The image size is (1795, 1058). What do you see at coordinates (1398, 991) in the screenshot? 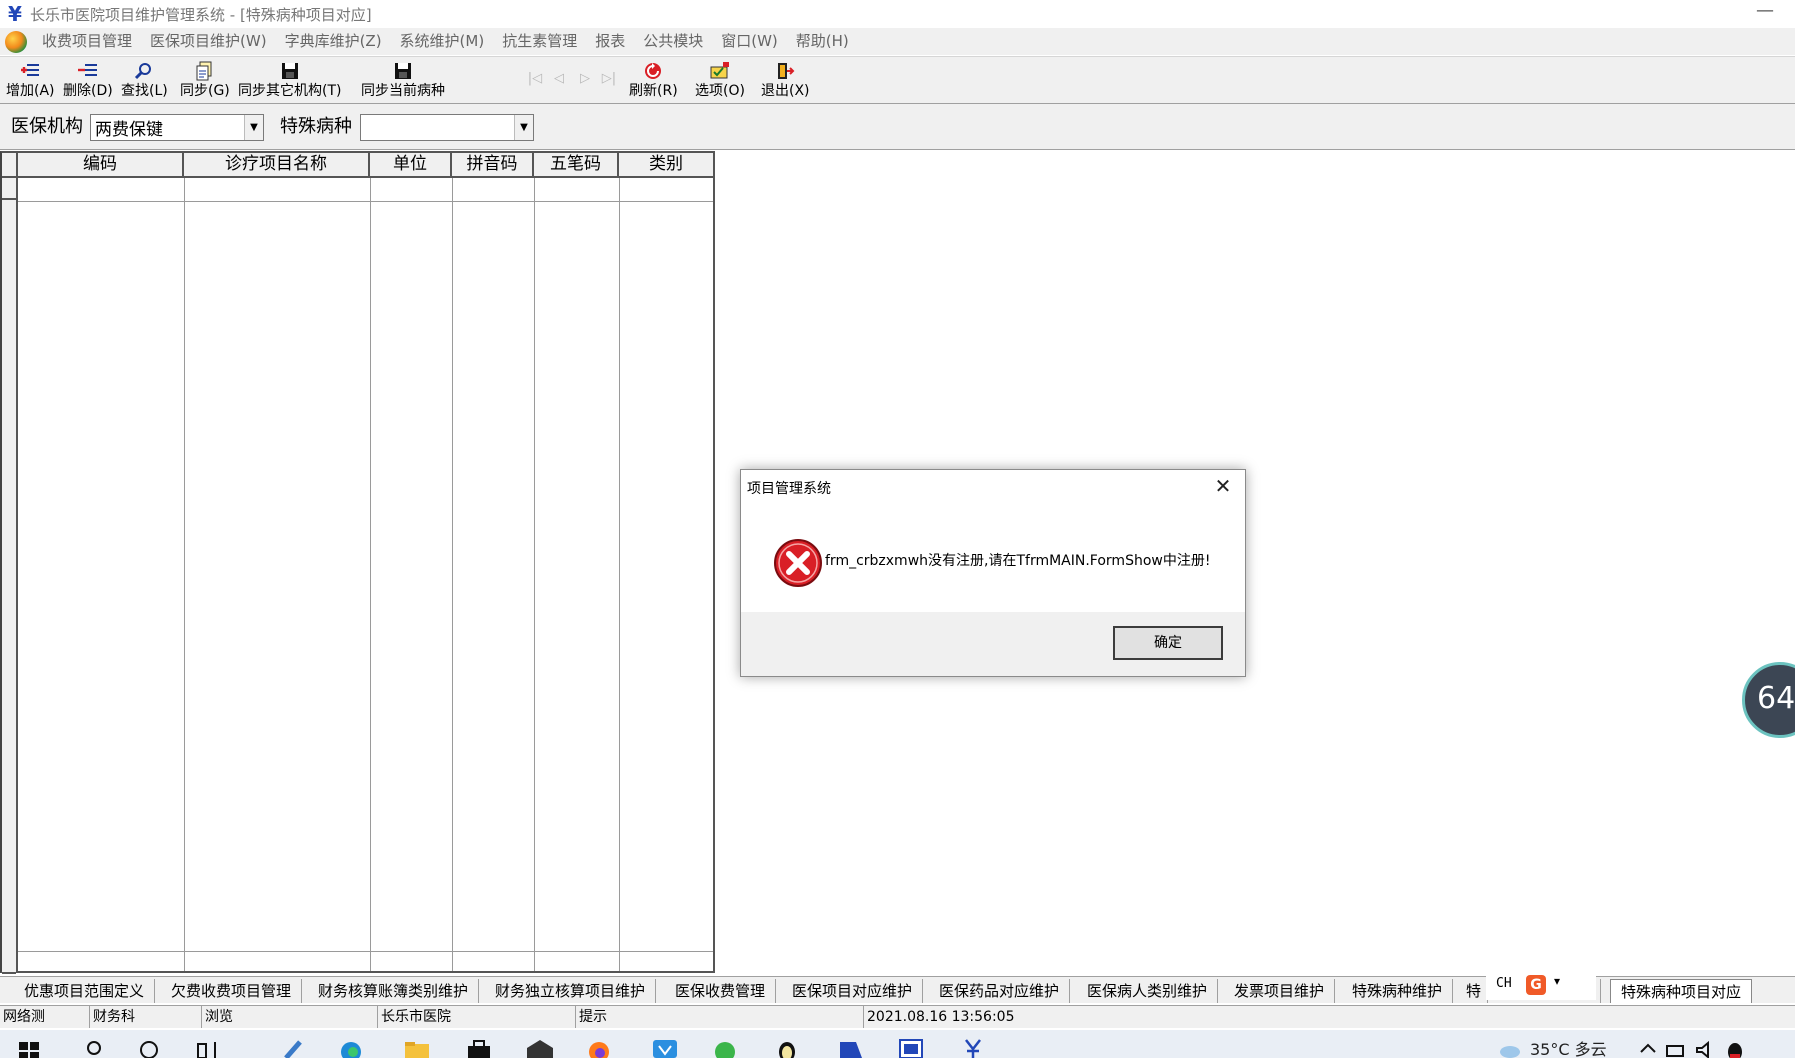
I see `tab-special-disease: 特殊病种维护` at bounding box center [1398, 991].